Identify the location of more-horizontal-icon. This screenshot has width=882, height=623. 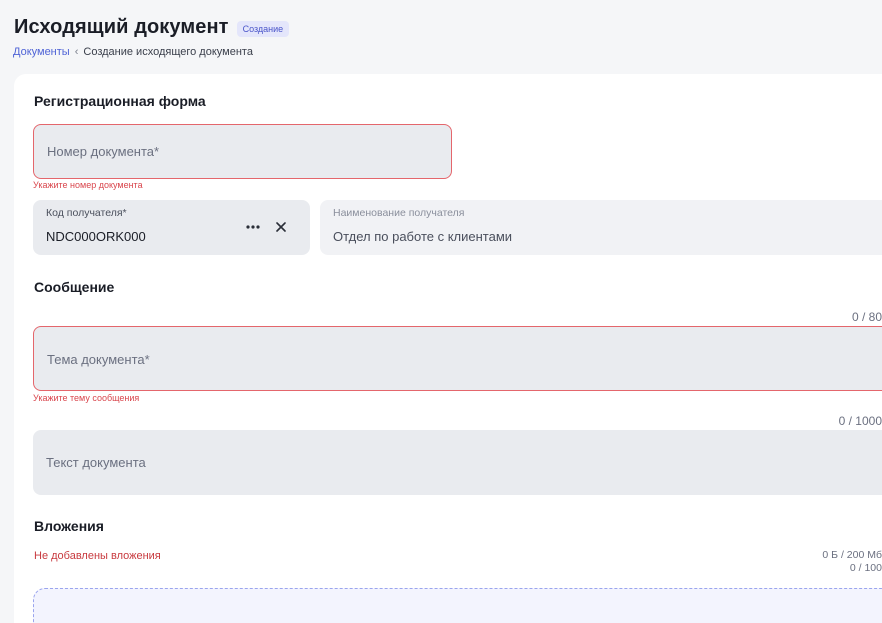
(253, 227).